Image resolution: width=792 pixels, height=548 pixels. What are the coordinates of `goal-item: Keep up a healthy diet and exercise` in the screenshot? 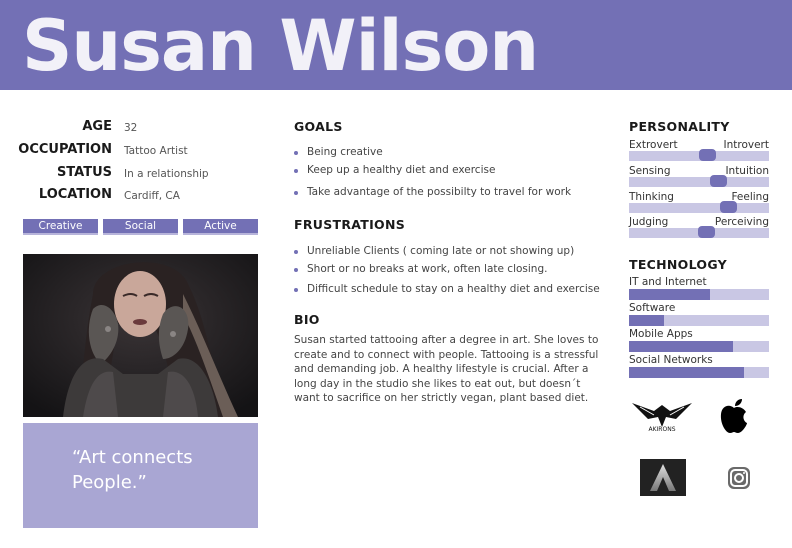 It's located at (394, 170).